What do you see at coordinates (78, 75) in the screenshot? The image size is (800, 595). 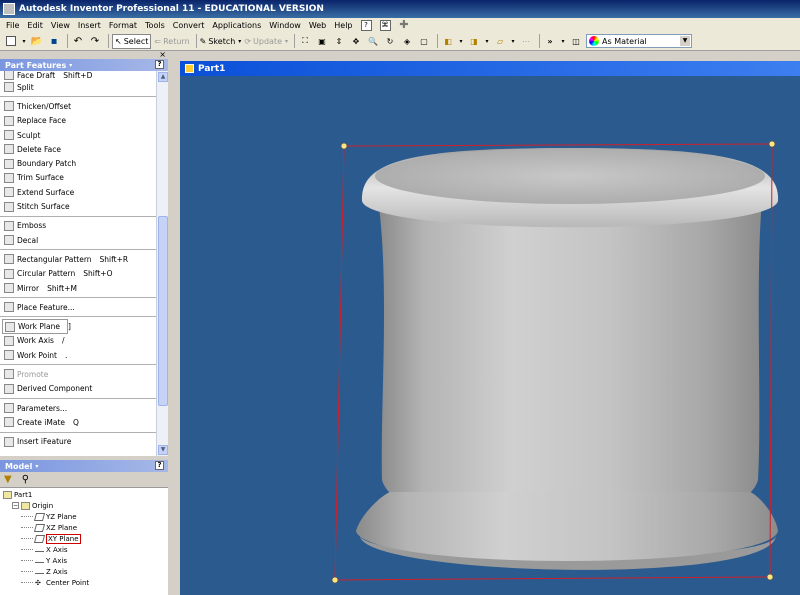 I see `panel-item: Face Draft Shift+D` at bounding box center [78, 75].